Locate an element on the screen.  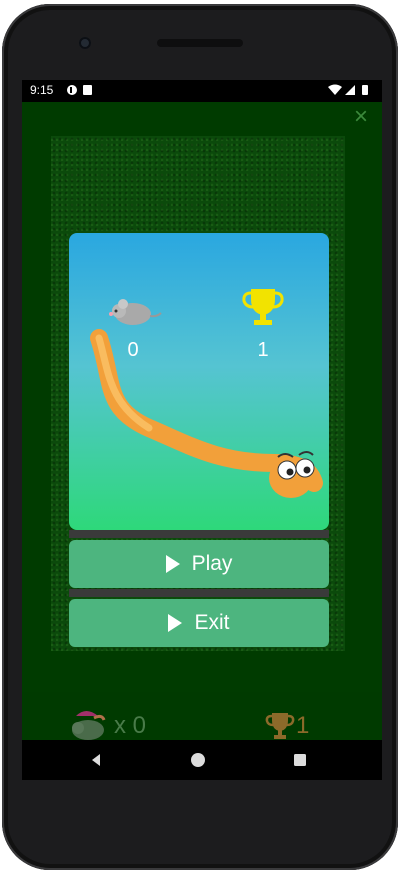
mouse-score: 0 is located at coordinates (133, 350).